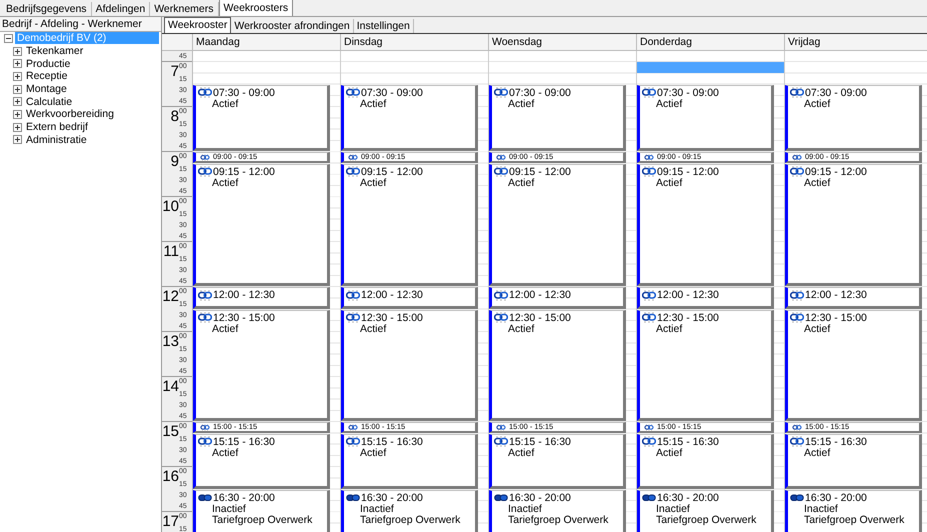  I want to click on hour-label: 15, so click(170, 432).